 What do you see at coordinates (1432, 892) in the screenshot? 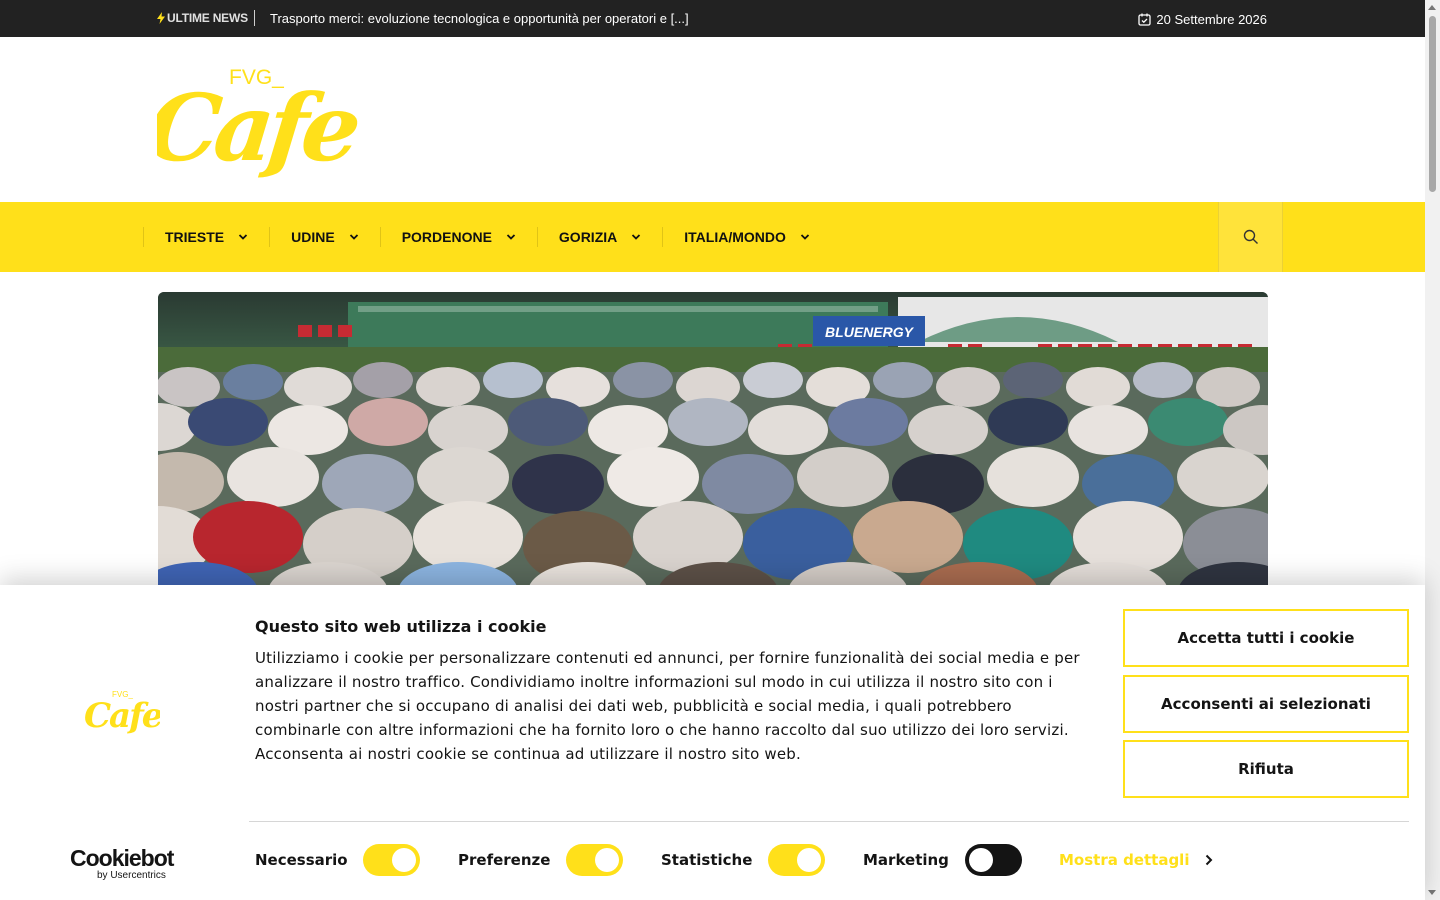
I see `scroll-down-arrow-icon` at bounding box center [1432, 892].